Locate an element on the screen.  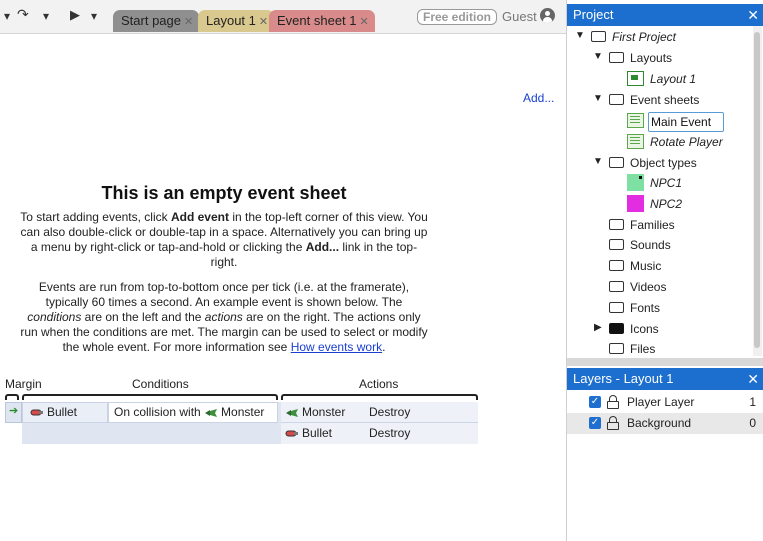
action-name: Destroy is located at coordinates (390, 433).